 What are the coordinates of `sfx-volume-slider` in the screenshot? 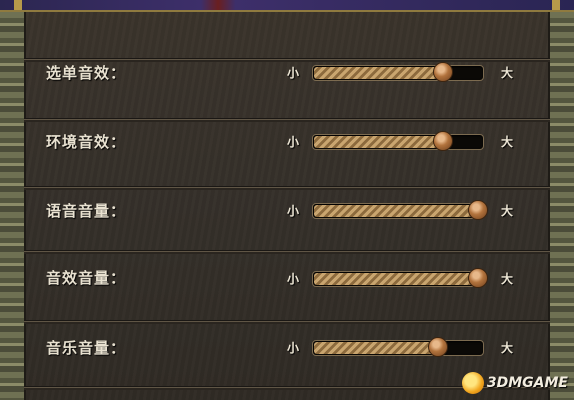 It's located at (400, 278).